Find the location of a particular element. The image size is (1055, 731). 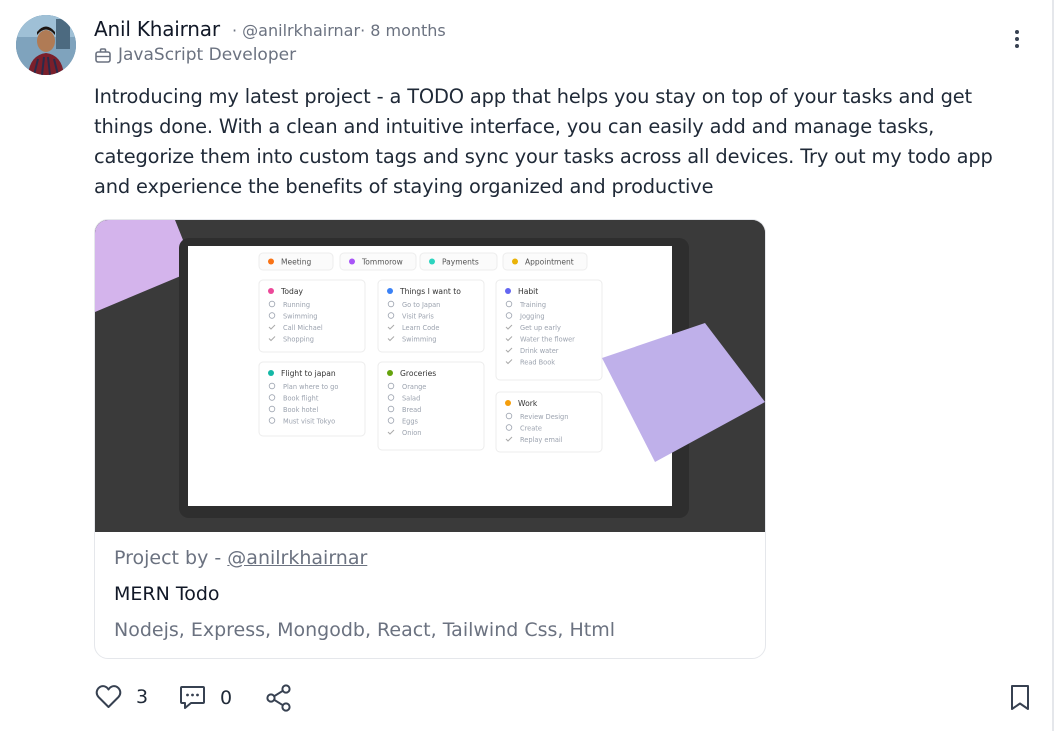

preview-list-item: Visit Paris is located at coordinates (418, 317).